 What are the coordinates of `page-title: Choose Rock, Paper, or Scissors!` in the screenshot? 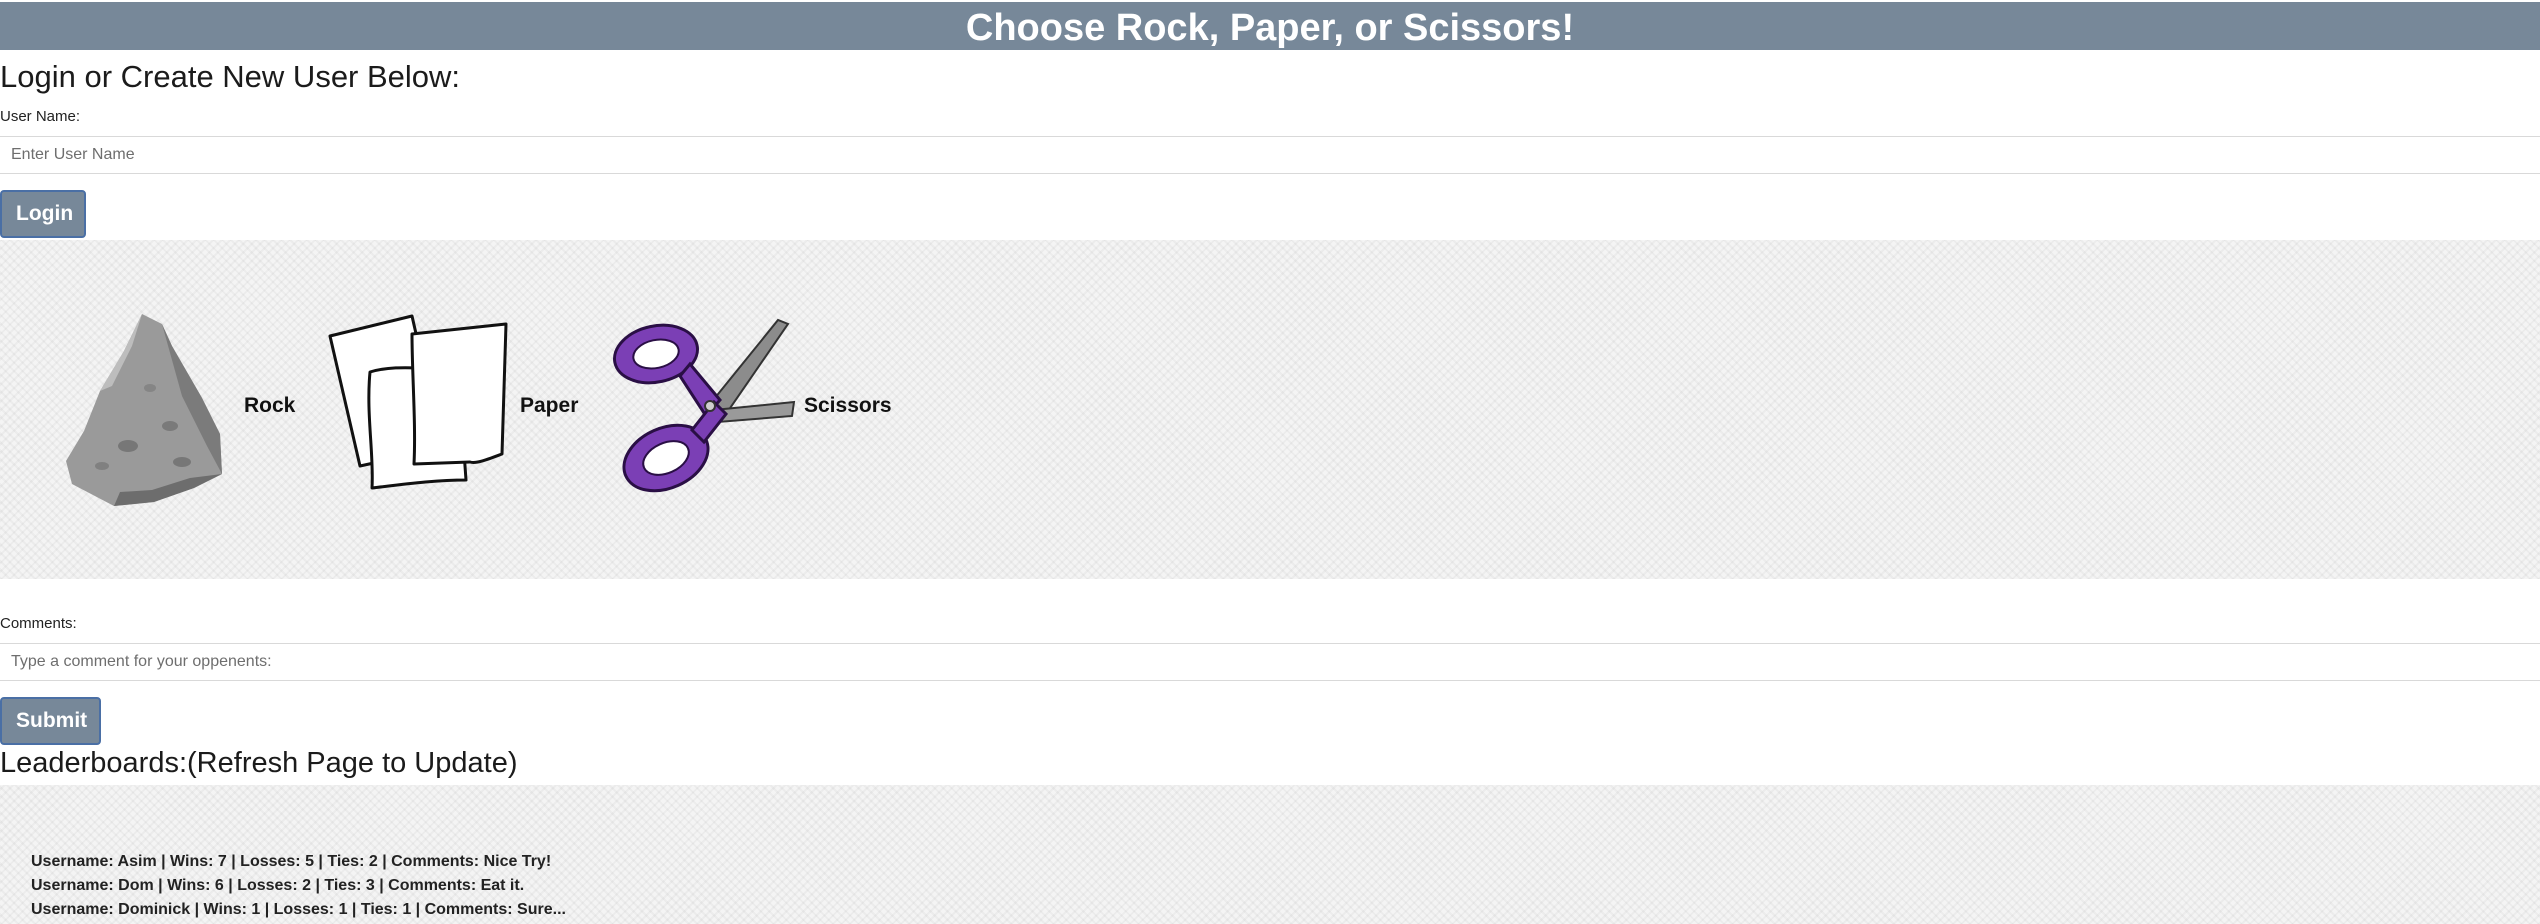 It's located at (1270, 26).